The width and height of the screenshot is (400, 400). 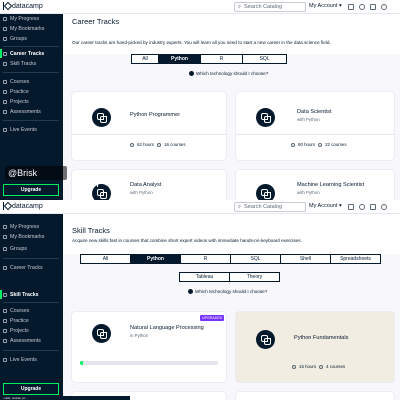 What do you see at coordinates (19, 92) in the screenshot?
I see `sidebar-item-label: Practice` at bounding box center [19, 92].